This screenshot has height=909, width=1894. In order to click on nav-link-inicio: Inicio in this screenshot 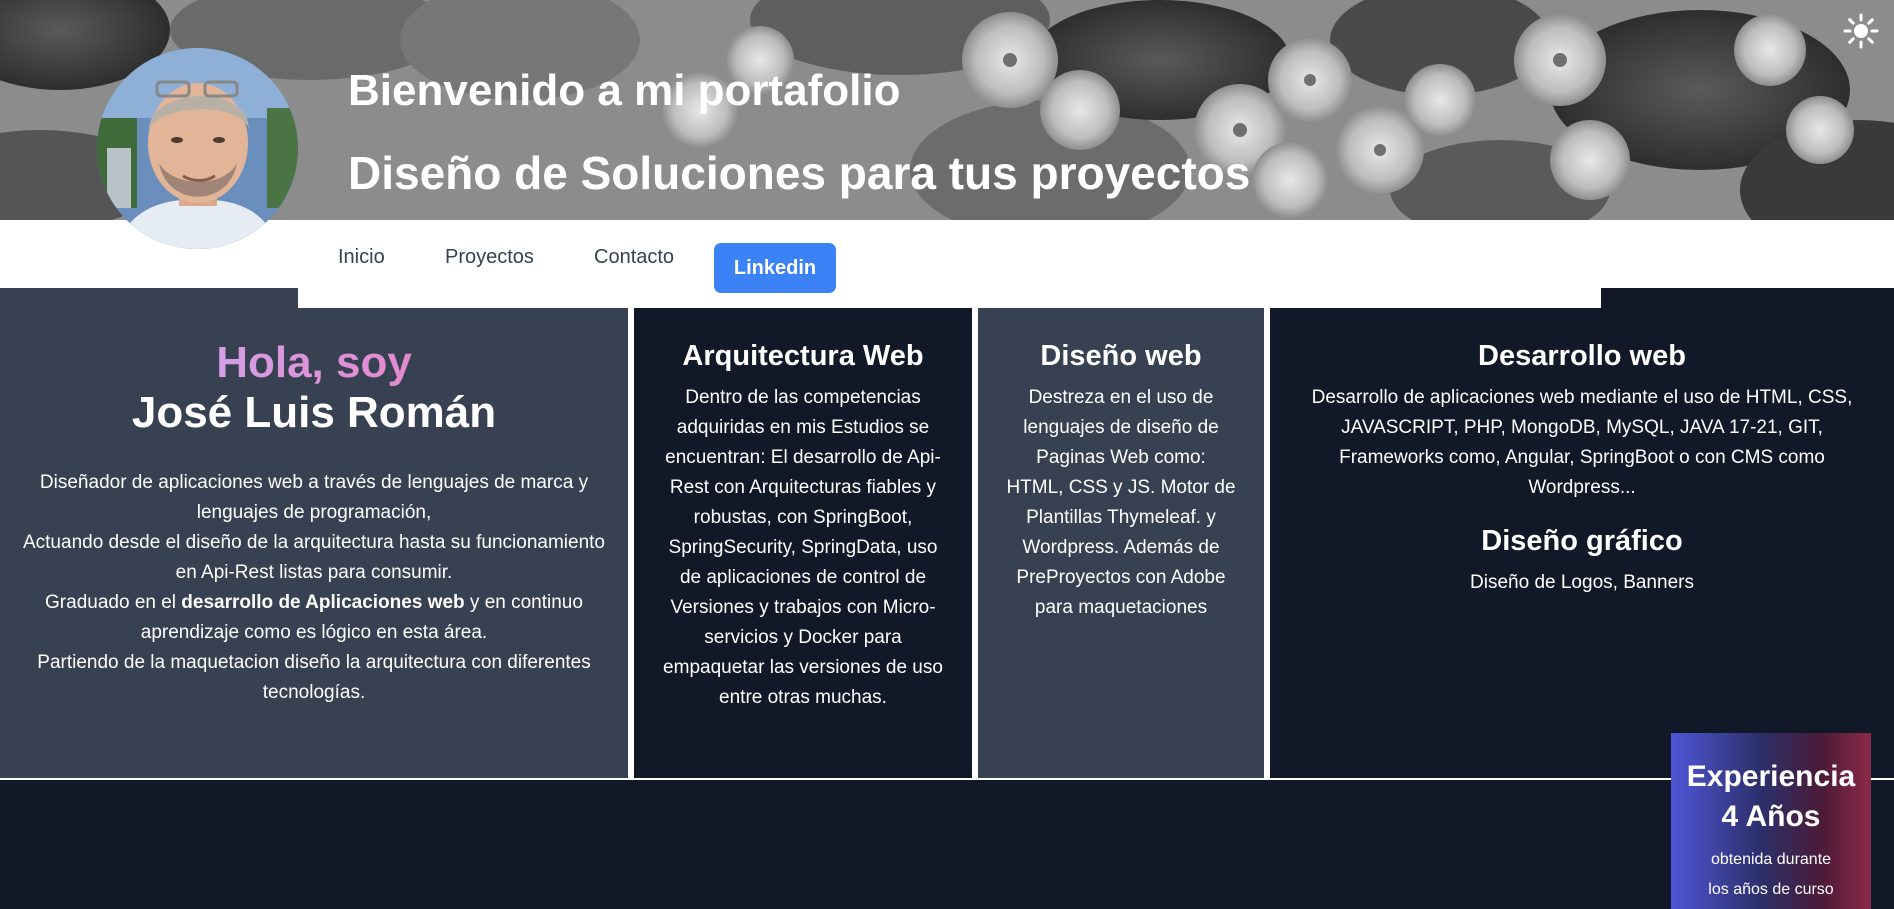, I will do `click(361, 257)`.